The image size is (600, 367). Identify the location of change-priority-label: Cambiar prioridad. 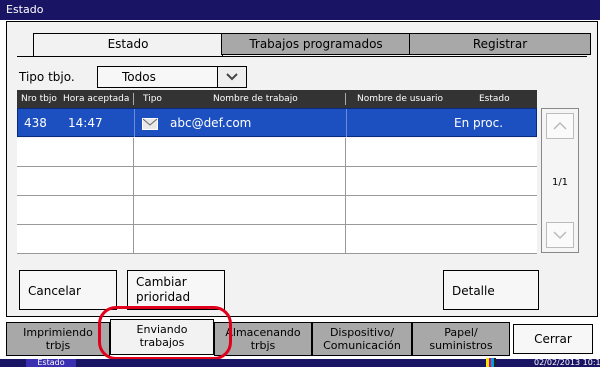
(163, 290).